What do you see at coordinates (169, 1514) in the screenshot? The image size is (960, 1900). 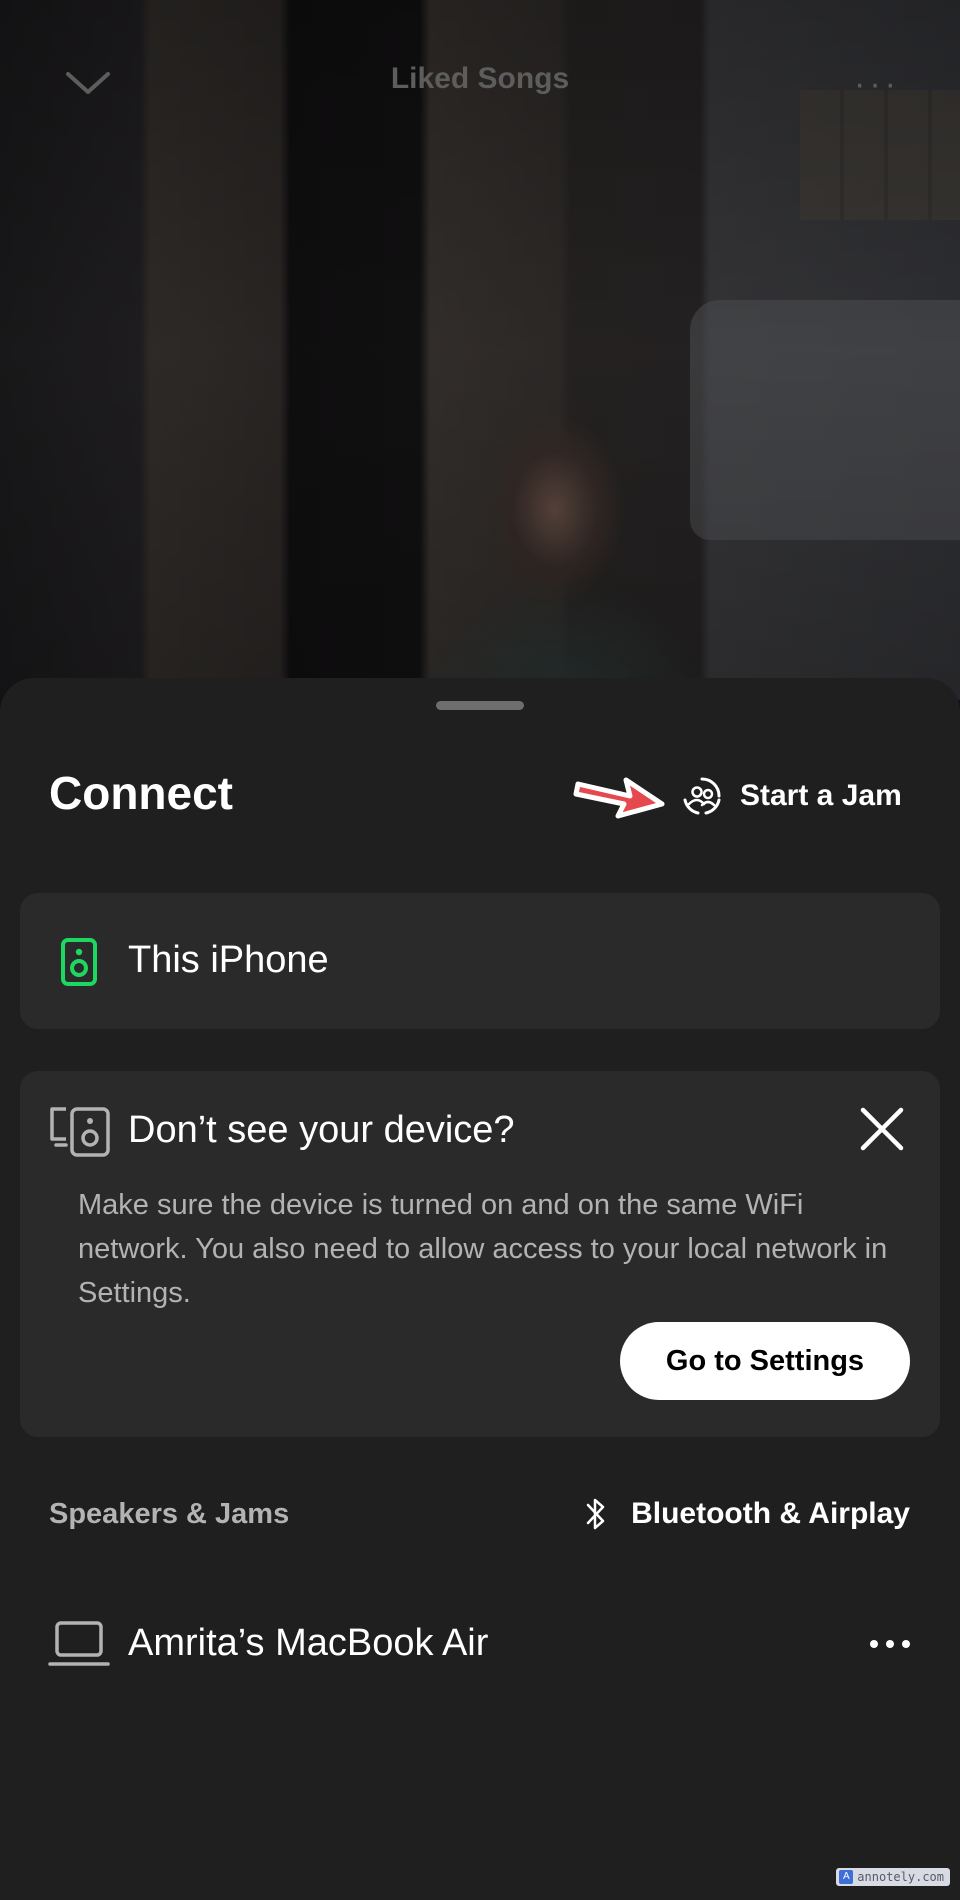 I see `speakers-jams-heading: Speakers & Jams` at bounding box center [169, 1514].